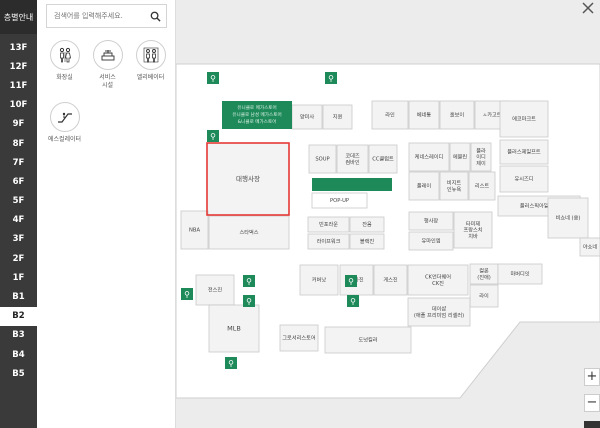 The width and height of the screenshot is (600, 428). I want to click on facility-service-label: 서비스 시설, so click(107, 81).